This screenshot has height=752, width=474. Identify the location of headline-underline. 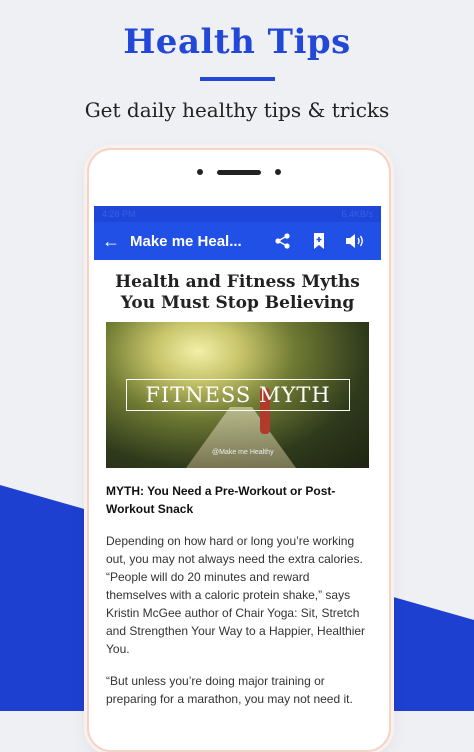
(237, 79).